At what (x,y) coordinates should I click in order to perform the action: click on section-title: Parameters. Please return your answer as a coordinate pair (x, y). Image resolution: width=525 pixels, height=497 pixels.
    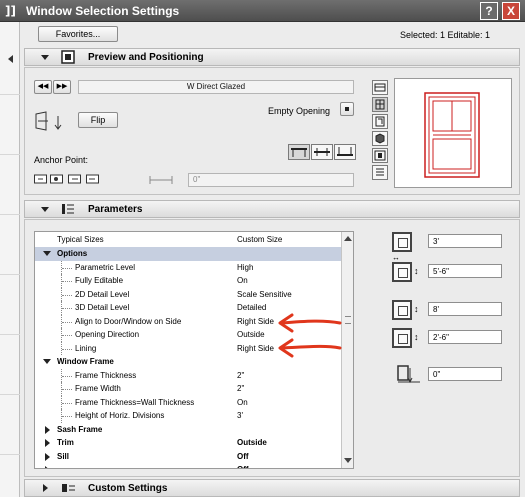
    Looking at the image, I should click on (115, 209).